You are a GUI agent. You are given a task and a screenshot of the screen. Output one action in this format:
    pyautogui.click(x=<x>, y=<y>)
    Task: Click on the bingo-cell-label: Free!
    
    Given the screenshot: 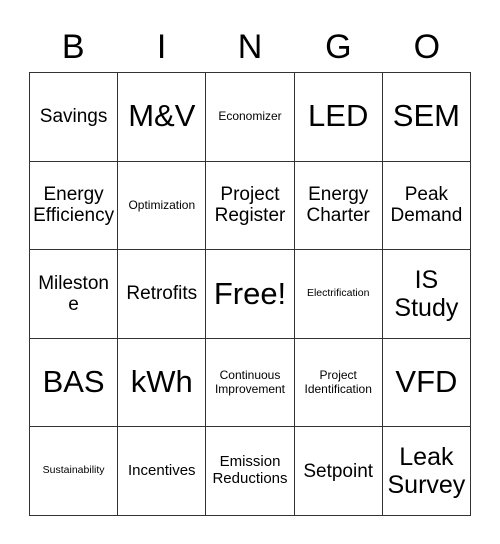 What is the action you would take?
    pyautogui.click(x=250, y=293)
    